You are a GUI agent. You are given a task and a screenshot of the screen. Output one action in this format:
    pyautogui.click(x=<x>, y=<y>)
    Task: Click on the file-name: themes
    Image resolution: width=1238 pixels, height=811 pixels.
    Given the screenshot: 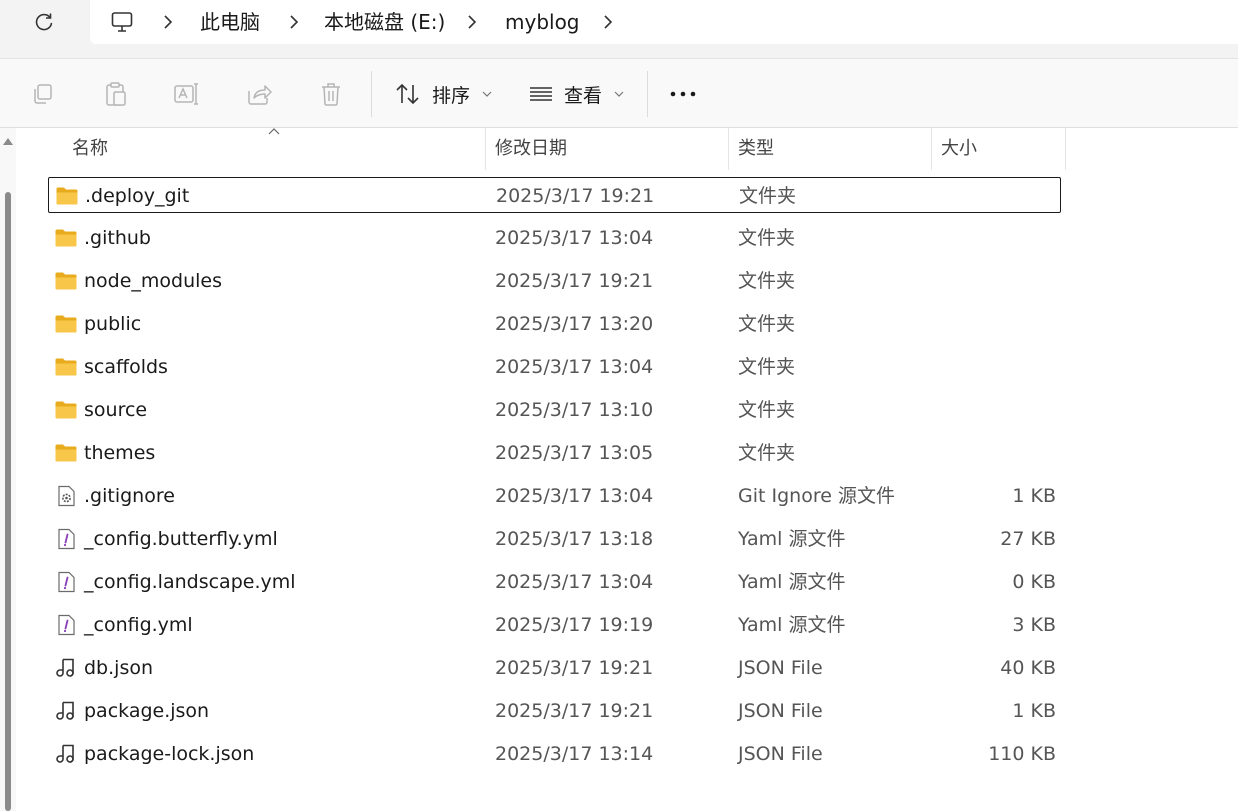 What is the action you would take?
    pyautogui.click(x=120, y=453)
    